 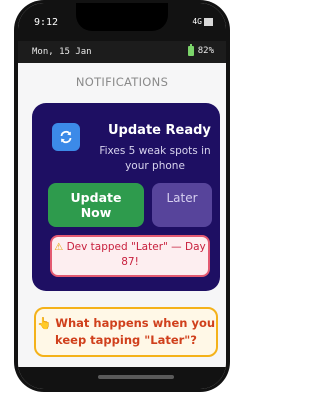 I want to click on status-time: 9:12, so click(x=46, y=22).